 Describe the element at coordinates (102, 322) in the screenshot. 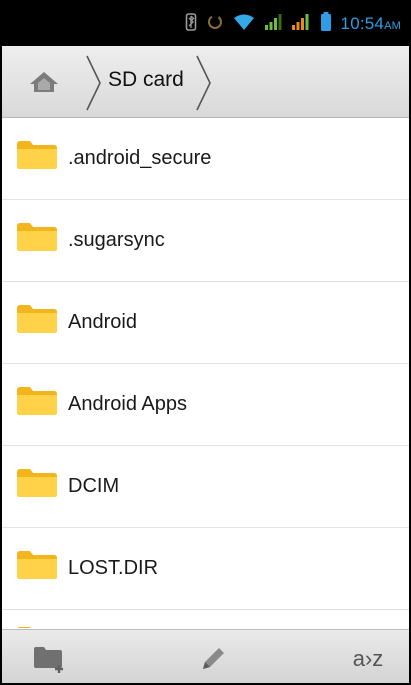

I see `file-name: Android` at that location.